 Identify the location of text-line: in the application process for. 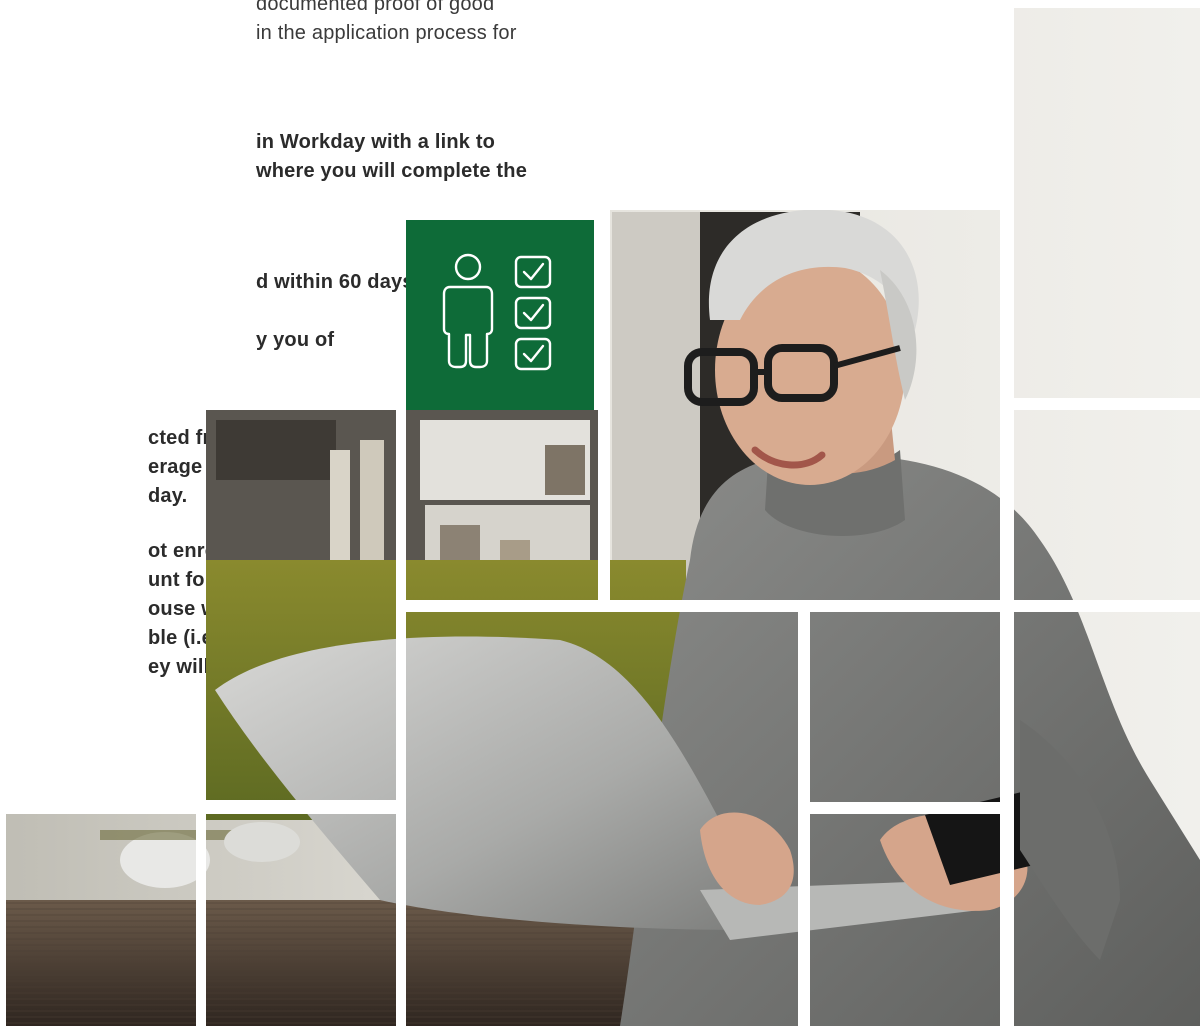
(386, 33).